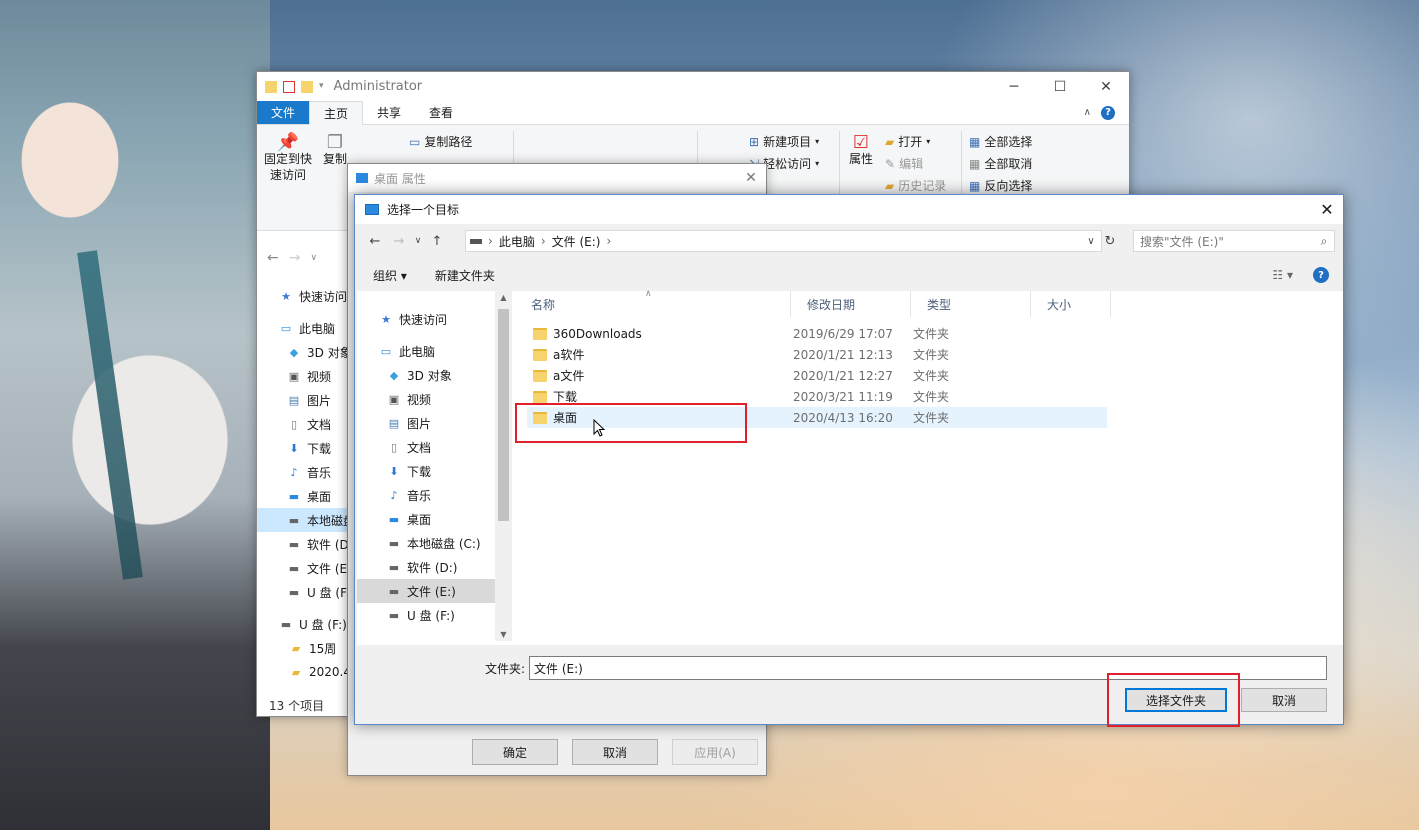  Describe the element at coordinates (465, 275) in the screenshot. I see `new-folder-button: 新建文件夹` at that location.